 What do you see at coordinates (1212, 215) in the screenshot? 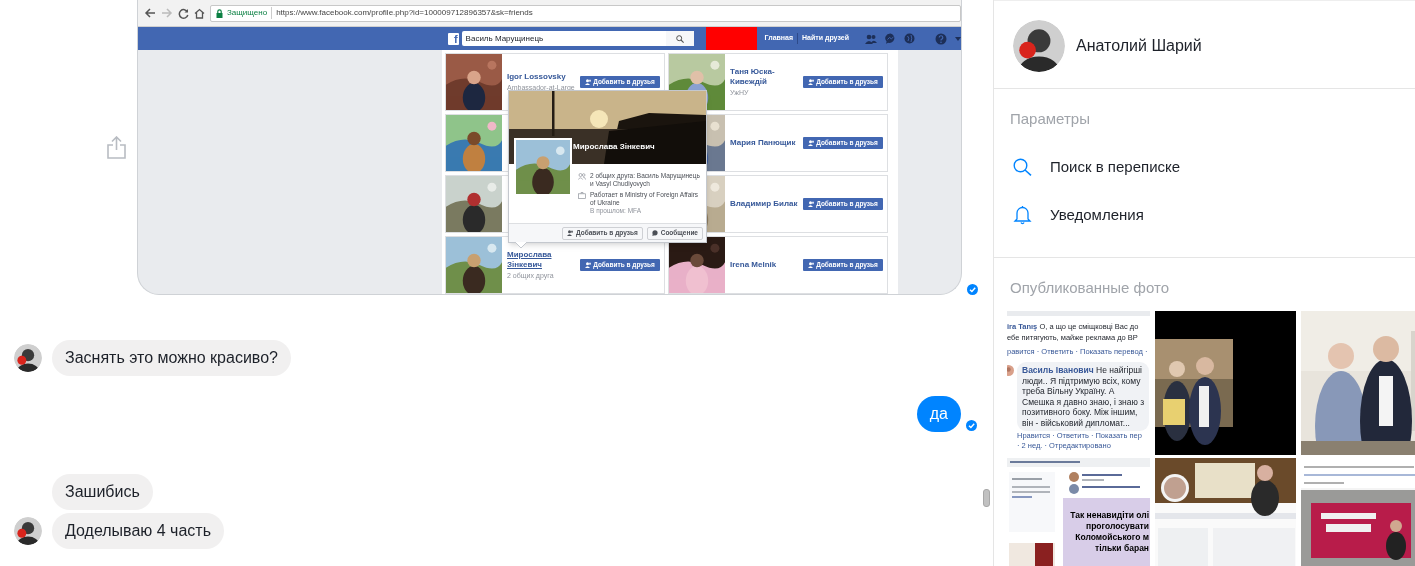
I see `settings-option: Уведомления` at bounding box center [1212, 215].